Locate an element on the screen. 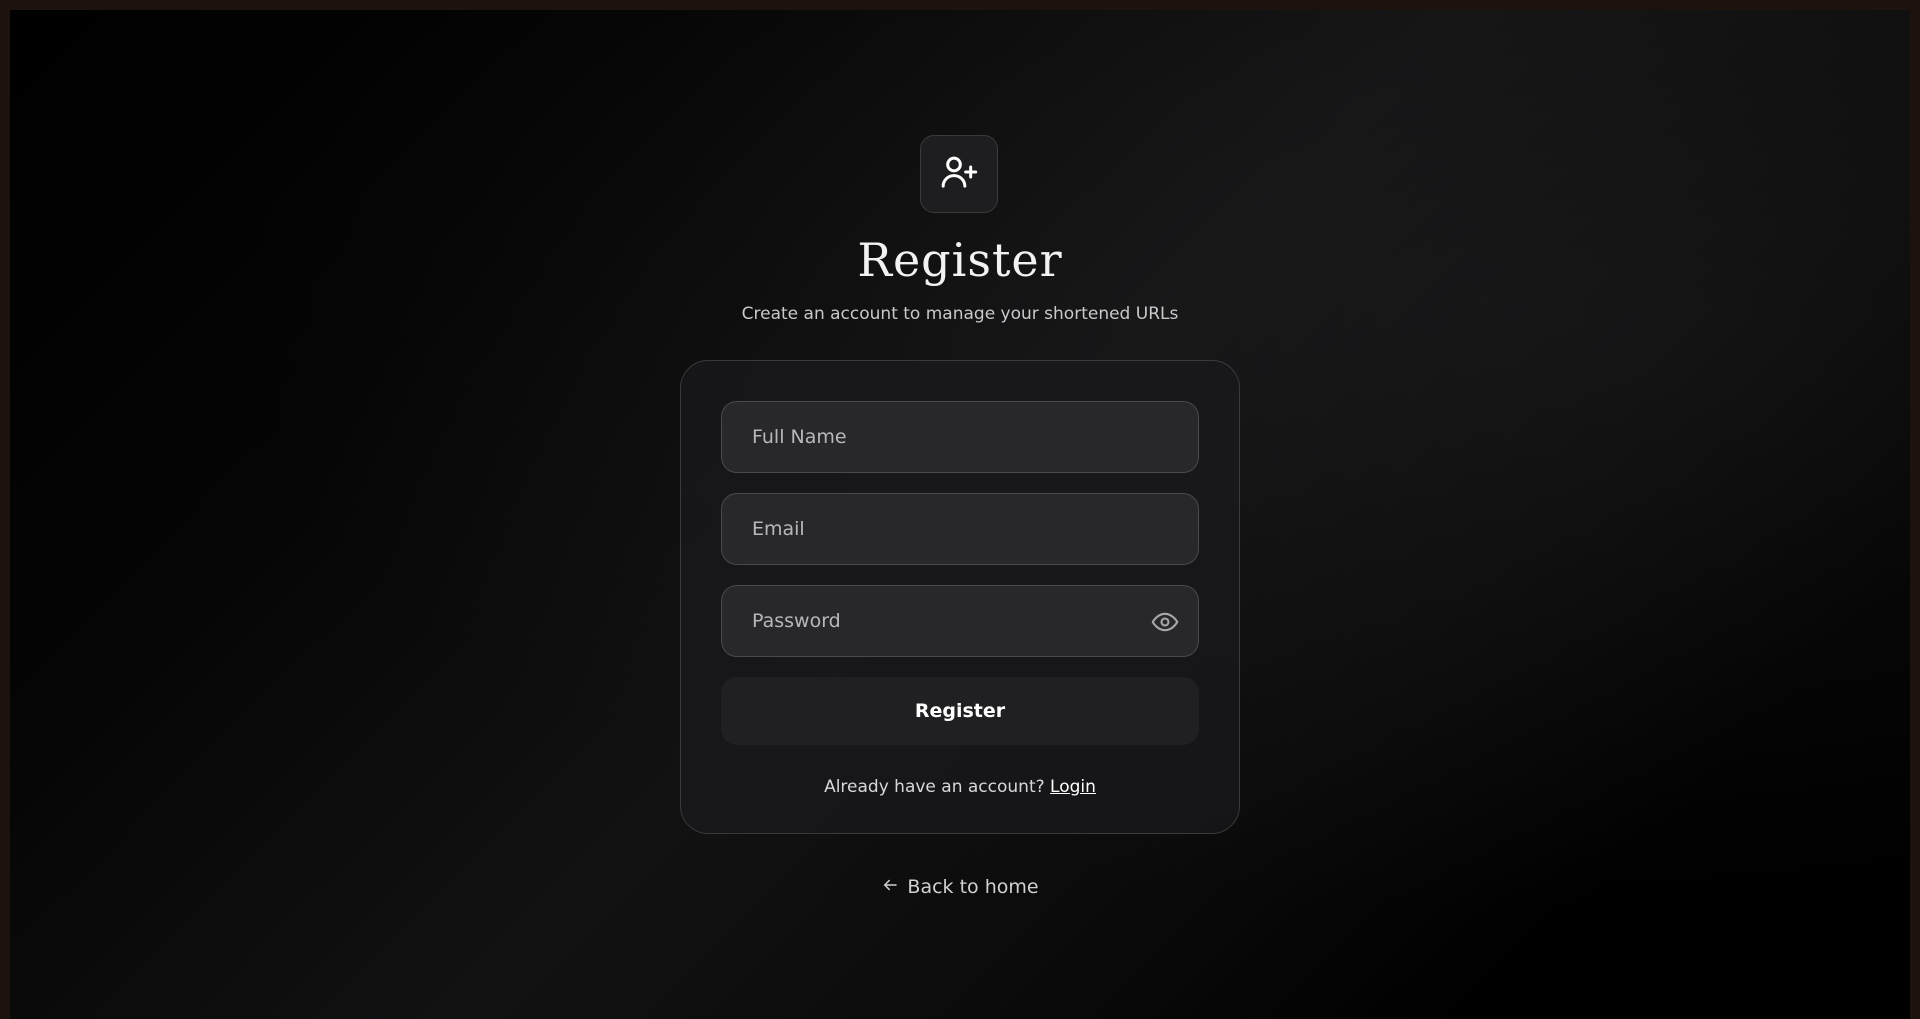 The image size is (1920, 1019). login-prompt-text: Already have an account? is located at coordinates (934, 787).